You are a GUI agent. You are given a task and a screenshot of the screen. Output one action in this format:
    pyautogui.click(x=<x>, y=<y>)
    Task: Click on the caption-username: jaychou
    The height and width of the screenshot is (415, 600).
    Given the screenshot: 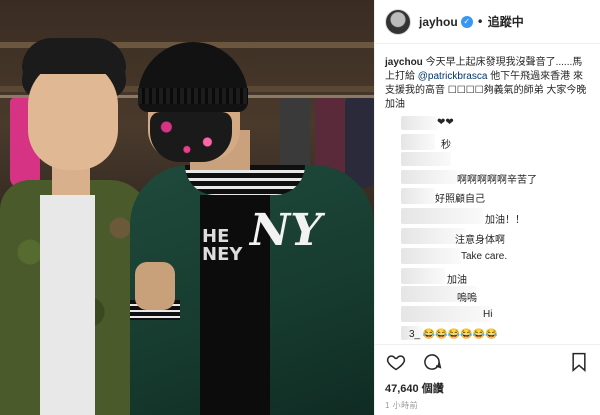 What is the action you would take?
    pyautogui.click(x=404, y=62)
    